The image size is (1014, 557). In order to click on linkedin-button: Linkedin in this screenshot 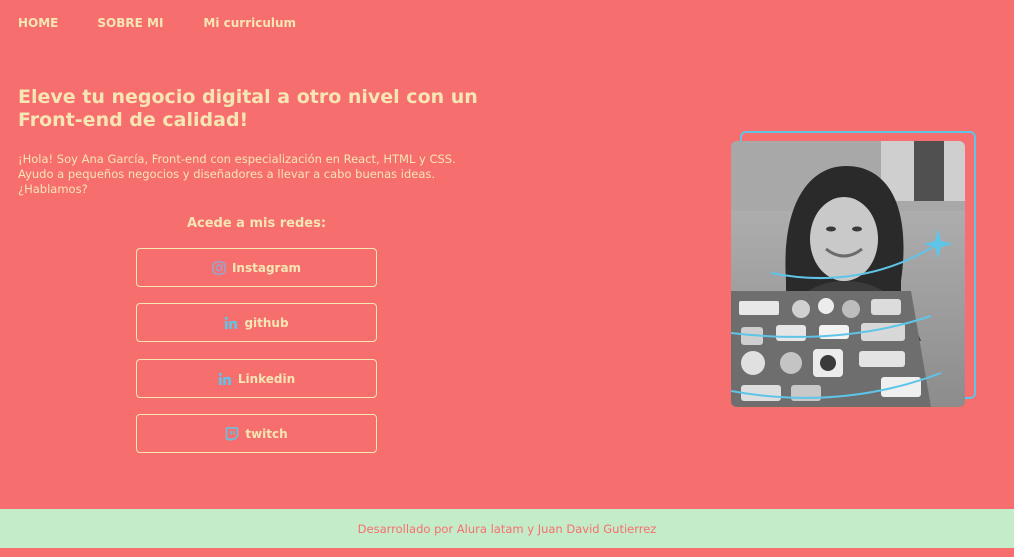, I will do `click(256, 378)`.